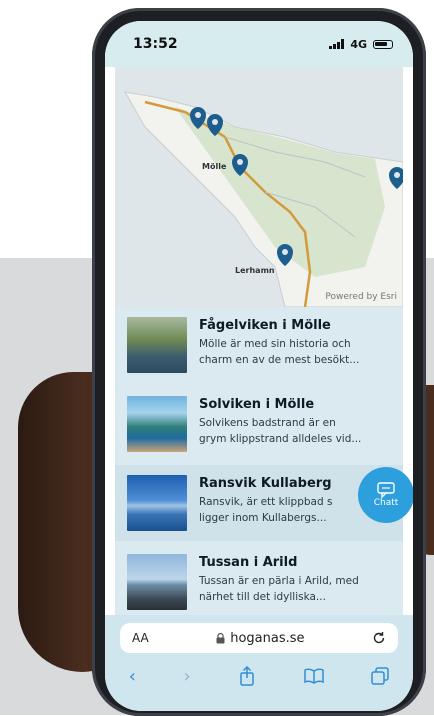 This screenshot has width=434, height=716. What do you see at coordinates (380, 676) in the screenshot?
I see `tabs-icon` at bounding box center [380, 676].